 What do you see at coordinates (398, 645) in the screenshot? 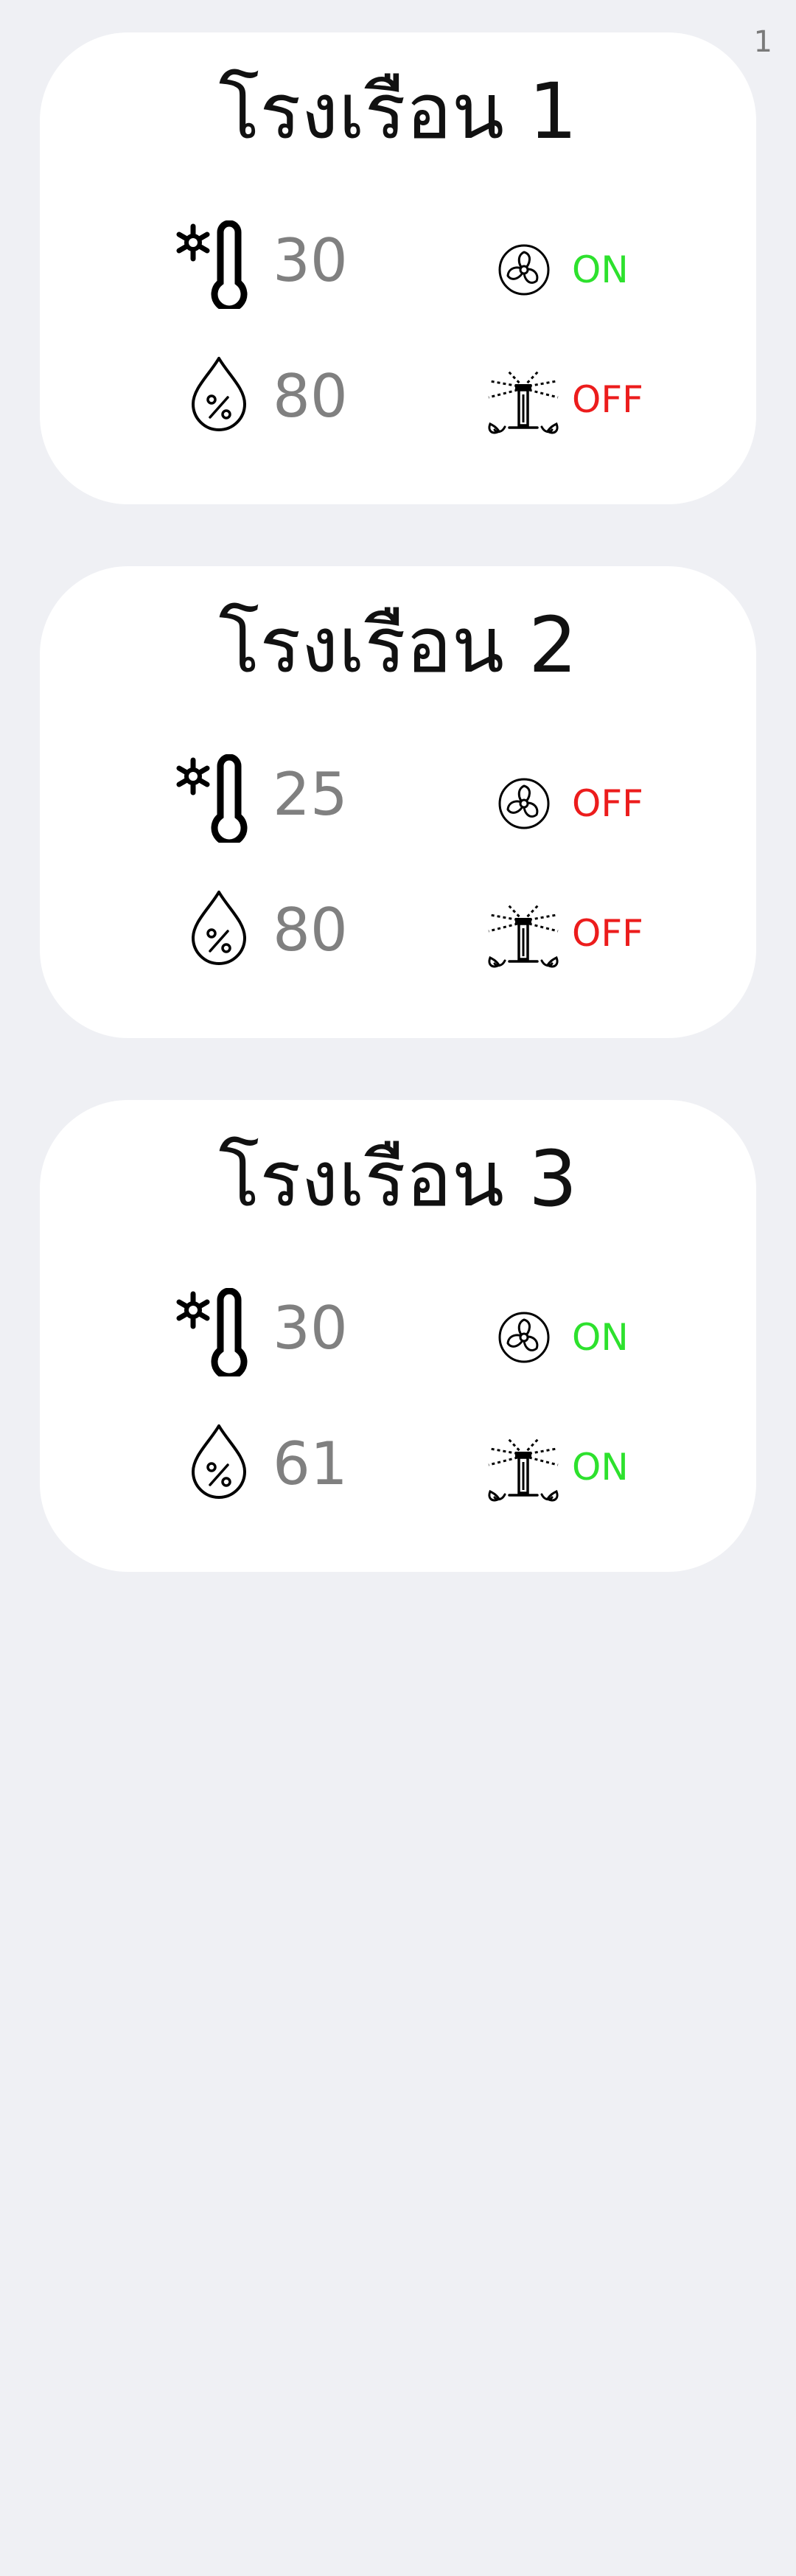
I see `greenhouse-title: โรงเรือน 2` at bounding box center [398, 645].